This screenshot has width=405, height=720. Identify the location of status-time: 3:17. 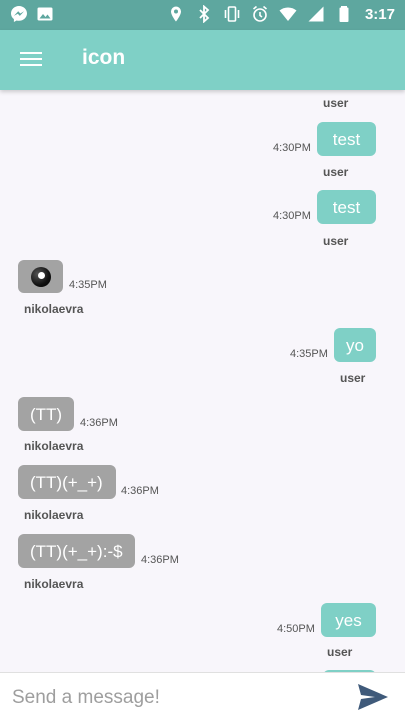
(379, 14).